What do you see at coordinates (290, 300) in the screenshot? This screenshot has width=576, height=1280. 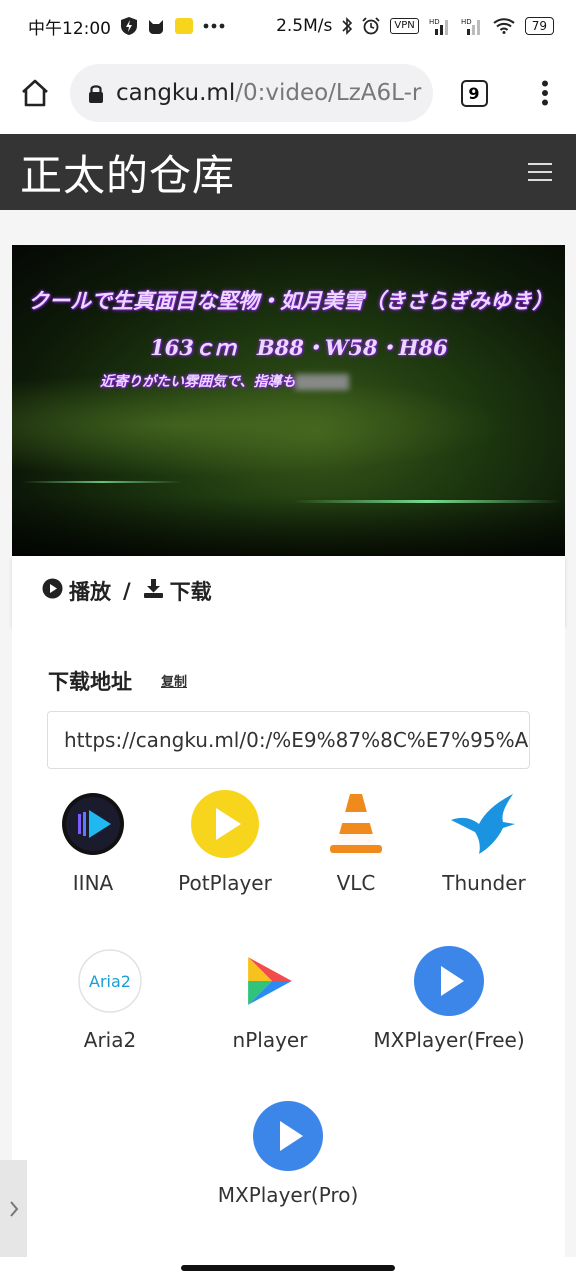 I see `video-caption-line1: クールで生真面目な堅物・如月美雪（きさらぎみゆき）` at bounding box center [290, 300].